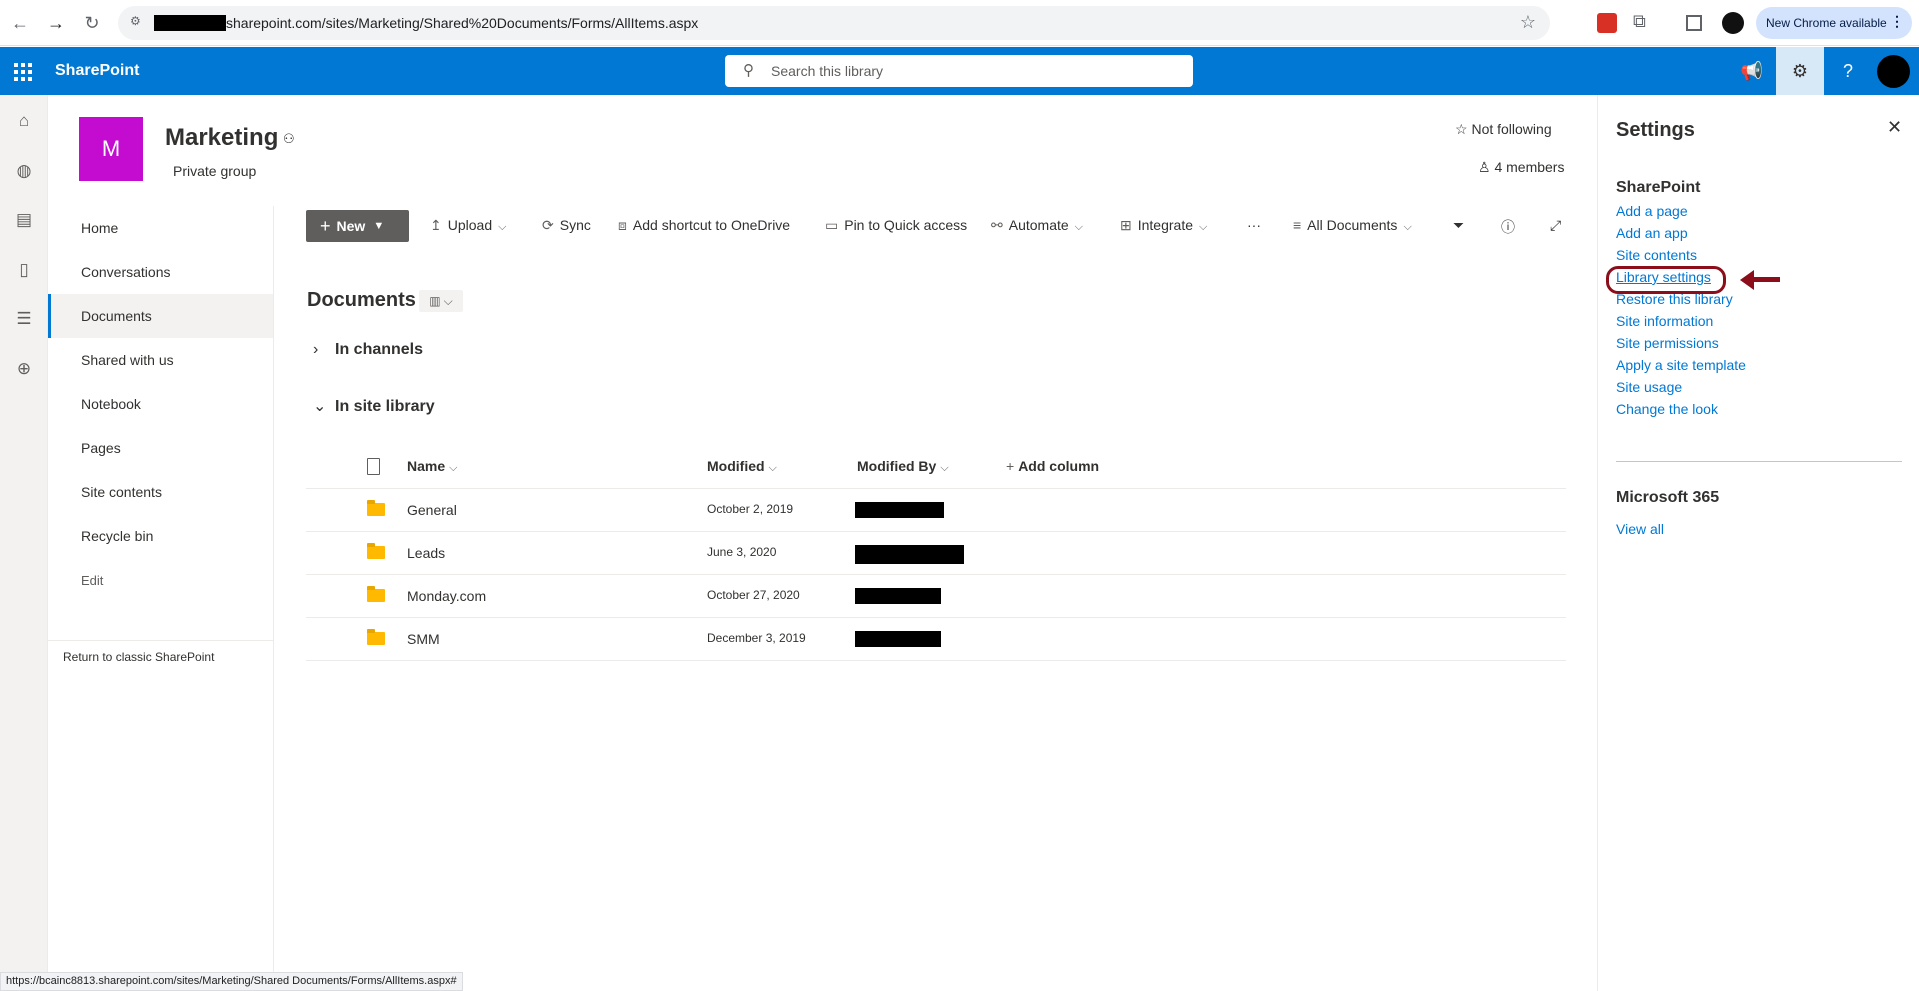  Describe the element at coordinates (1681, 365) in the screenshot. I see `apply-site-template-link: Apply a site template` at that location.